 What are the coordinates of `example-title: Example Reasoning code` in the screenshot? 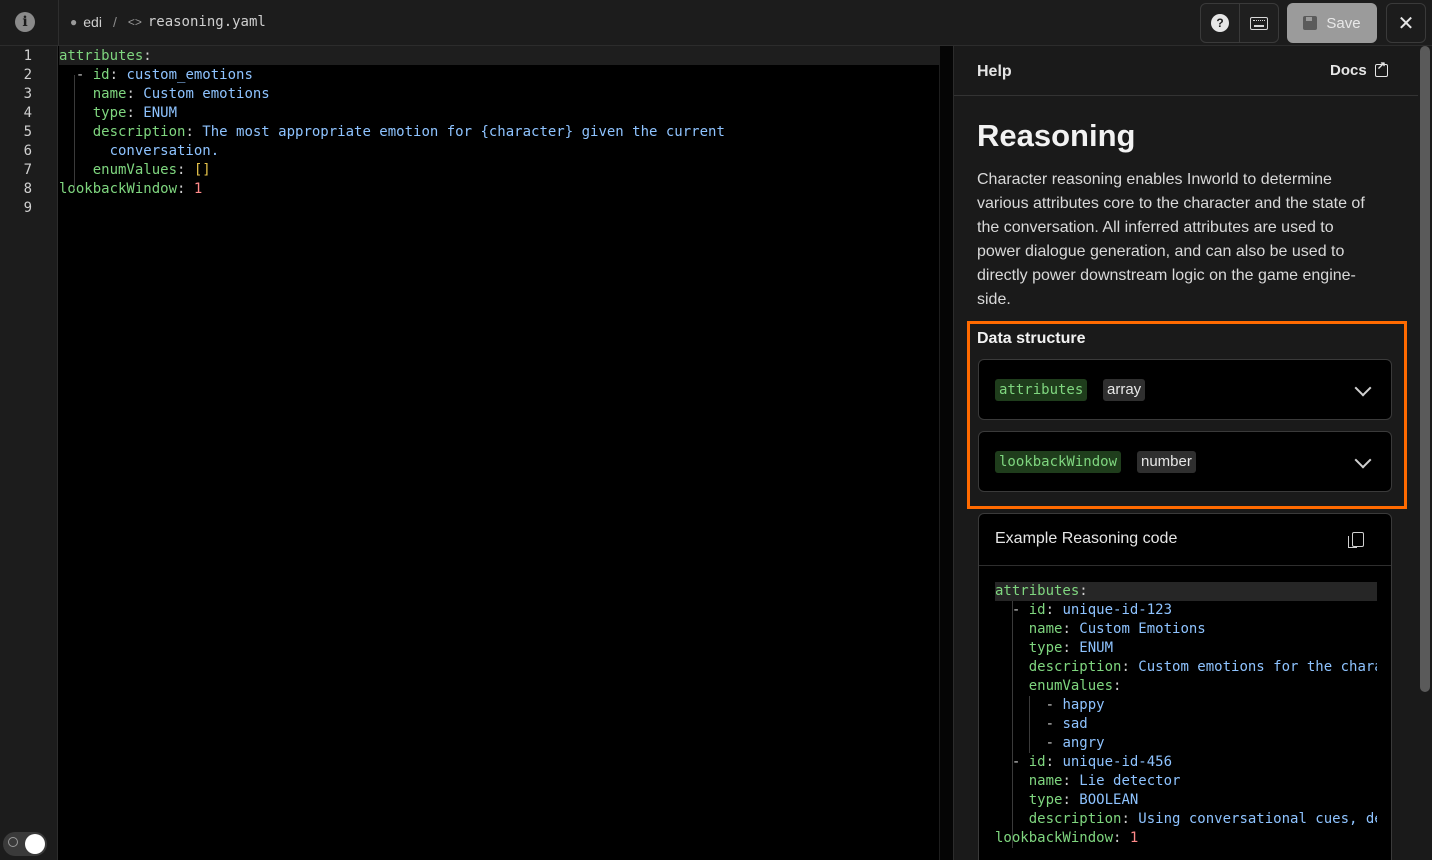 It's located at (1086, 538).